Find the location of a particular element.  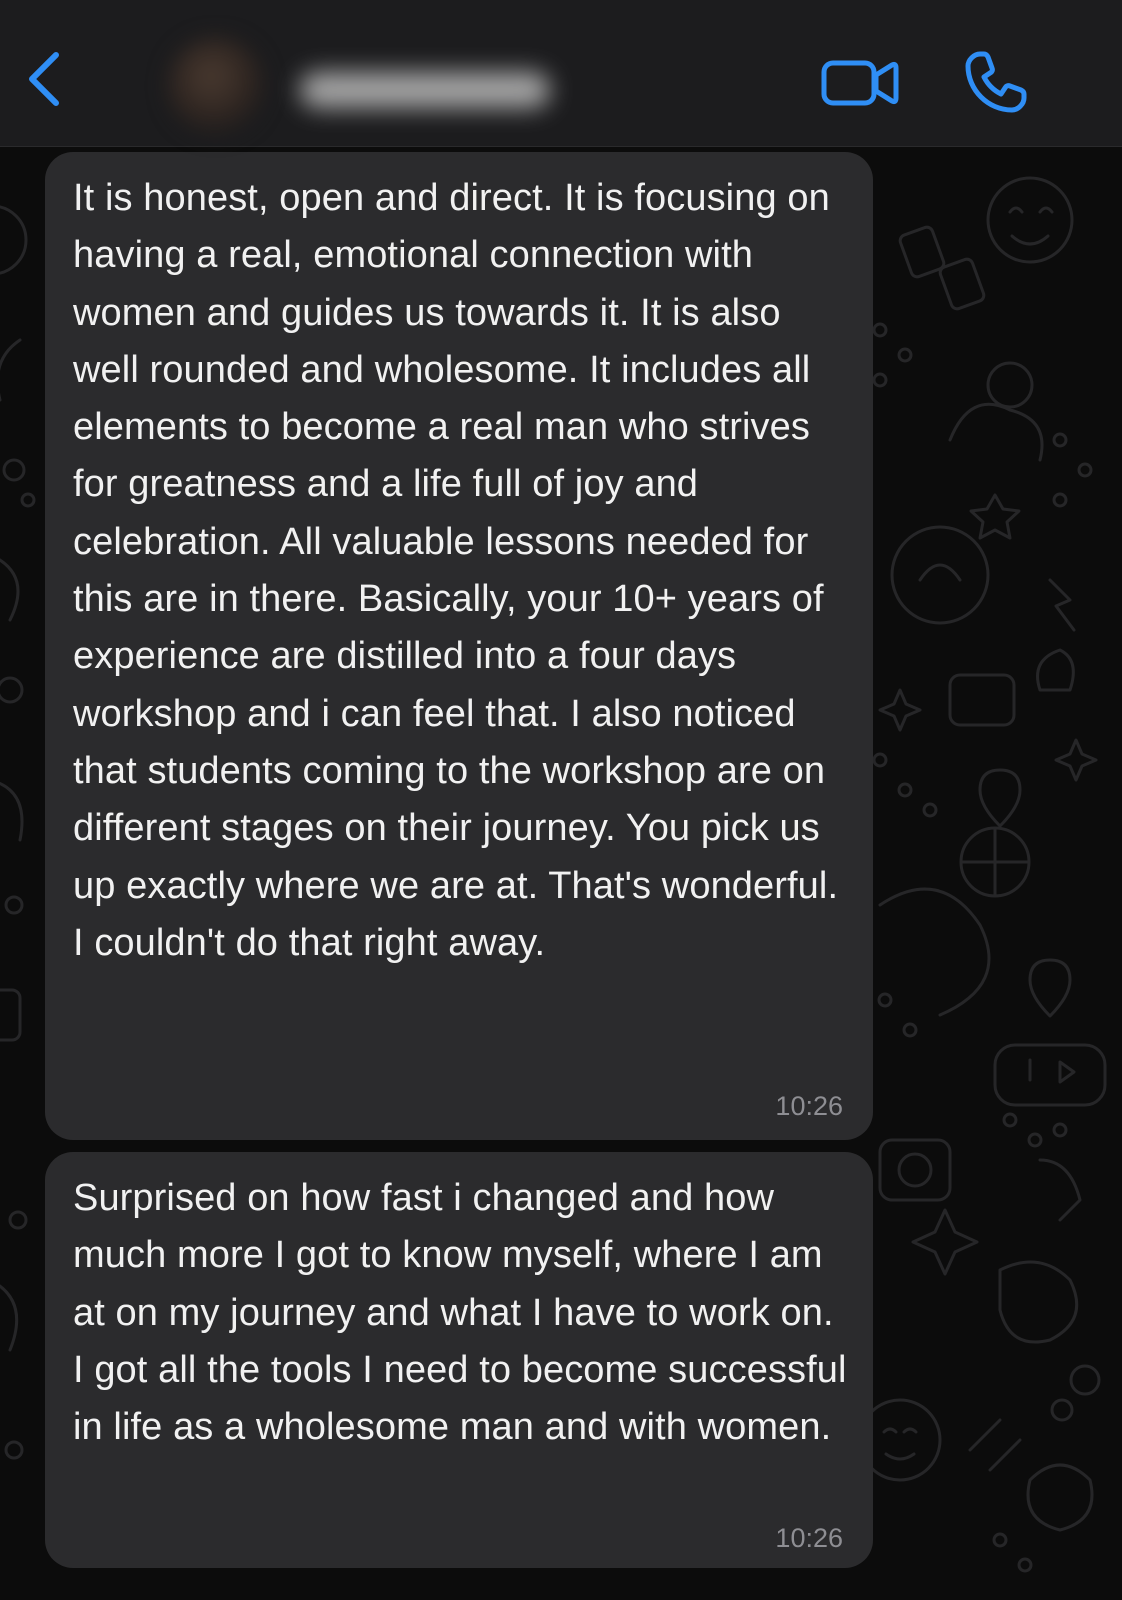

back-button is located at coordinates (44, 79).